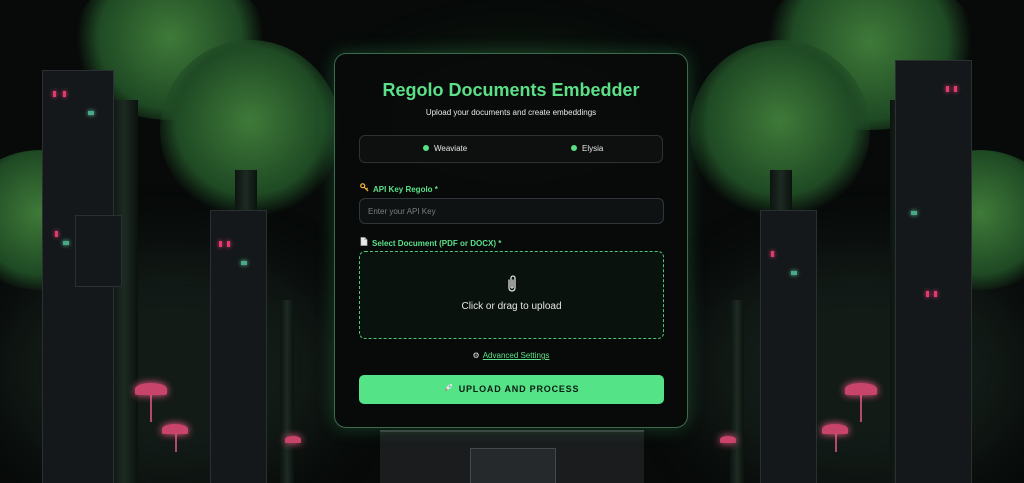  I want to click on rocket-icon, so click(448, 389).